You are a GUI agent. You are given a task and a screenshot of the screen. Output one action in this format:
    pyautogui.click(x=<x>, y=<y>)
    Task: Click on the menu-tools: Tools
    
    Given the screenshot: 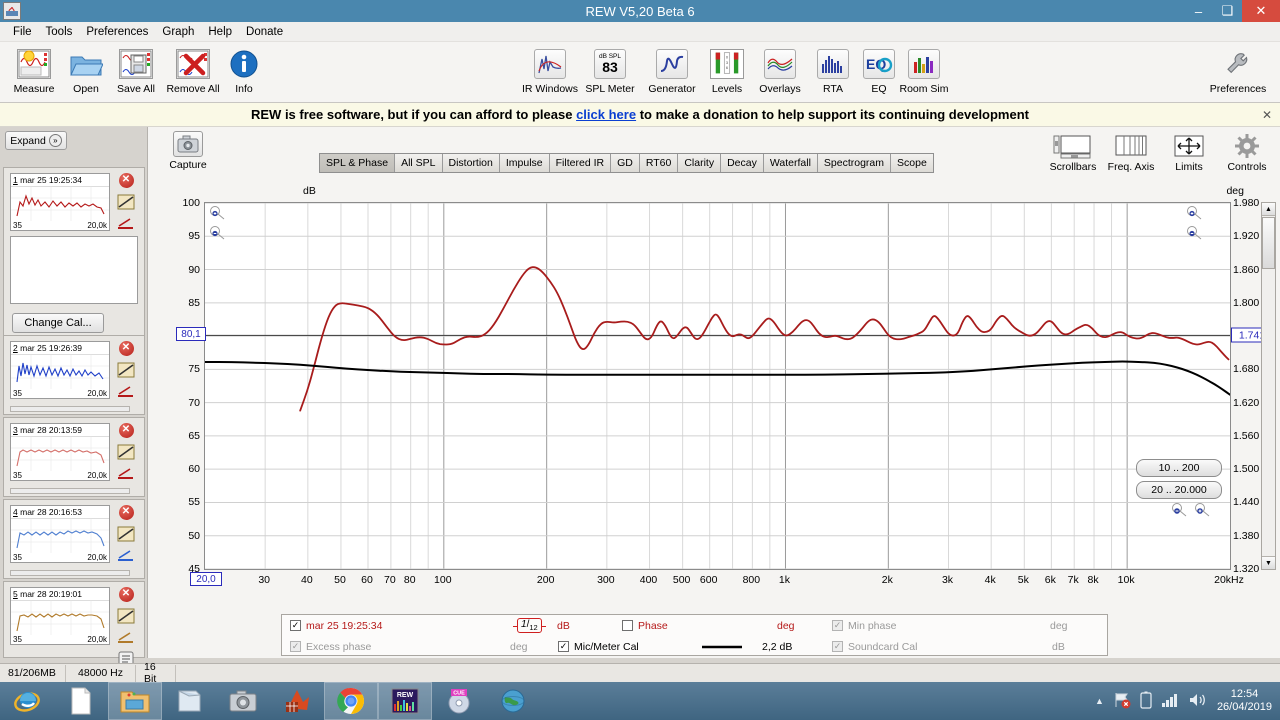 What is the action you would take?
    pyautogui.click(x=59, y=32)
    